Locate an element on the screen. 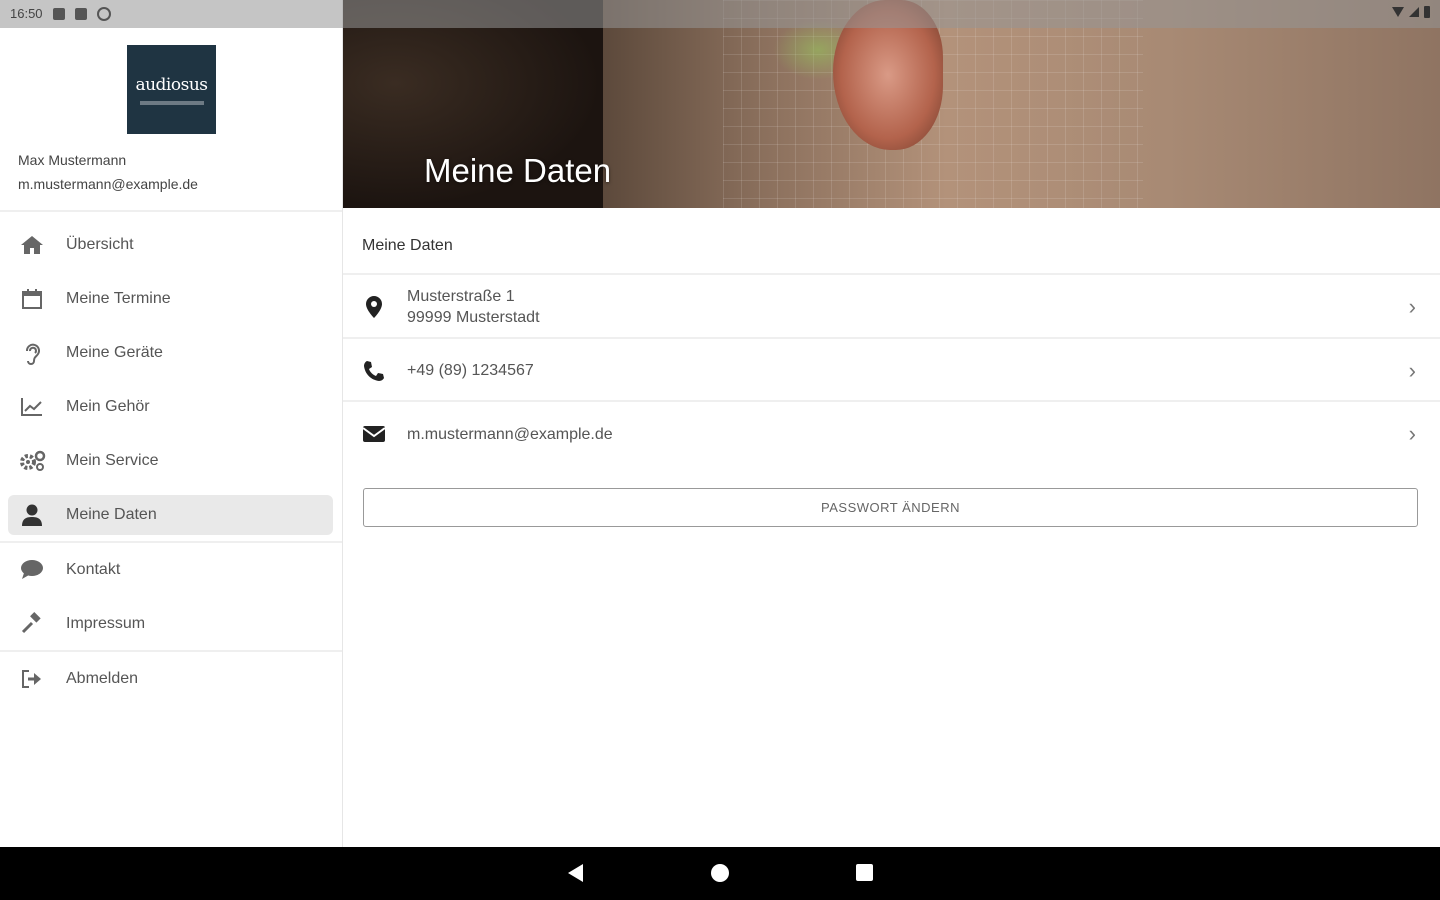 The image size is (1440, 900). sidebar-item-label: Kontakt is located at coordinates (93, 569).